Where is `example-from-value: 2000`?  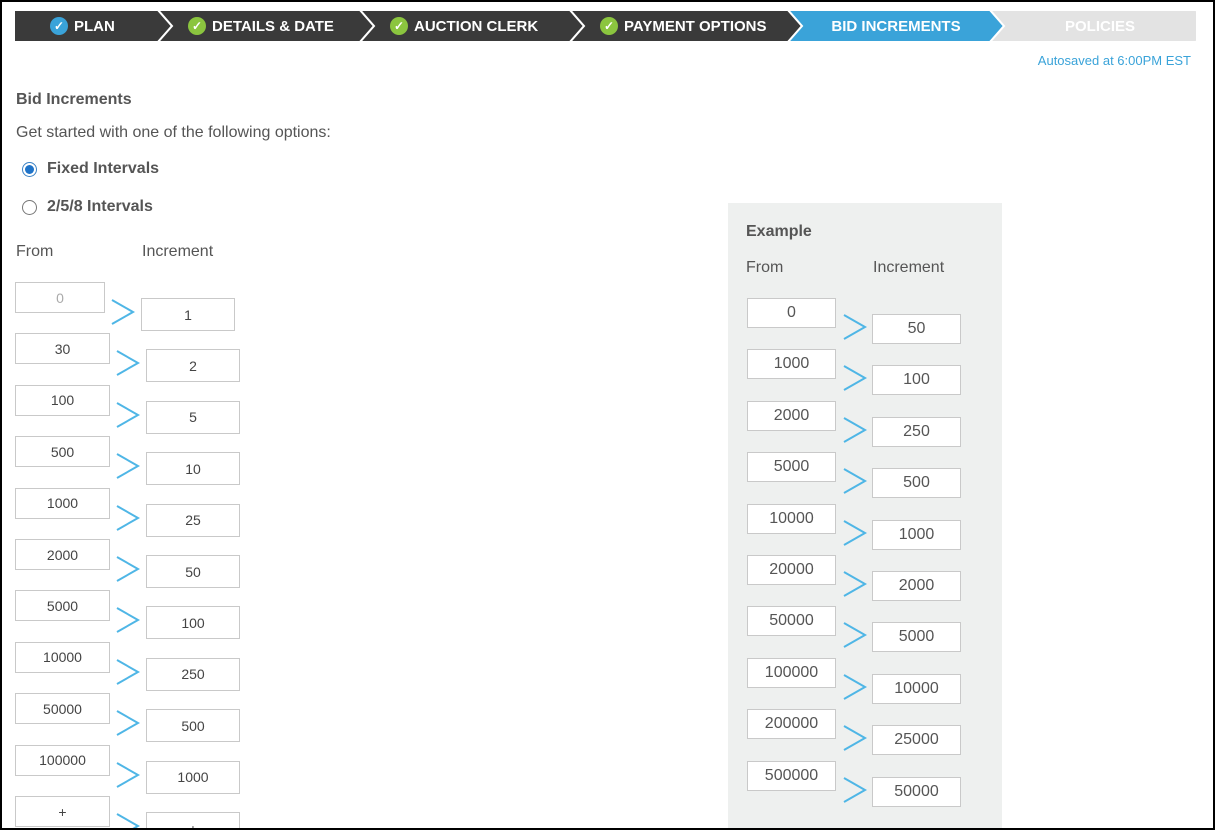
example-from-value: 2000 is located at coordinates (791, 415).